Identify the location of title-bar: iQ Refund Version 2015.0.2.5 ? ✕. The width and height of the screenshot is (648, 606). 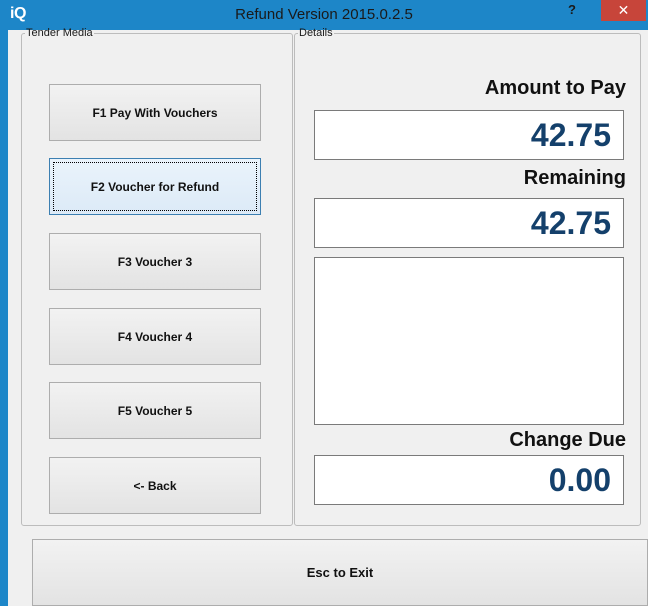
(324, 15).